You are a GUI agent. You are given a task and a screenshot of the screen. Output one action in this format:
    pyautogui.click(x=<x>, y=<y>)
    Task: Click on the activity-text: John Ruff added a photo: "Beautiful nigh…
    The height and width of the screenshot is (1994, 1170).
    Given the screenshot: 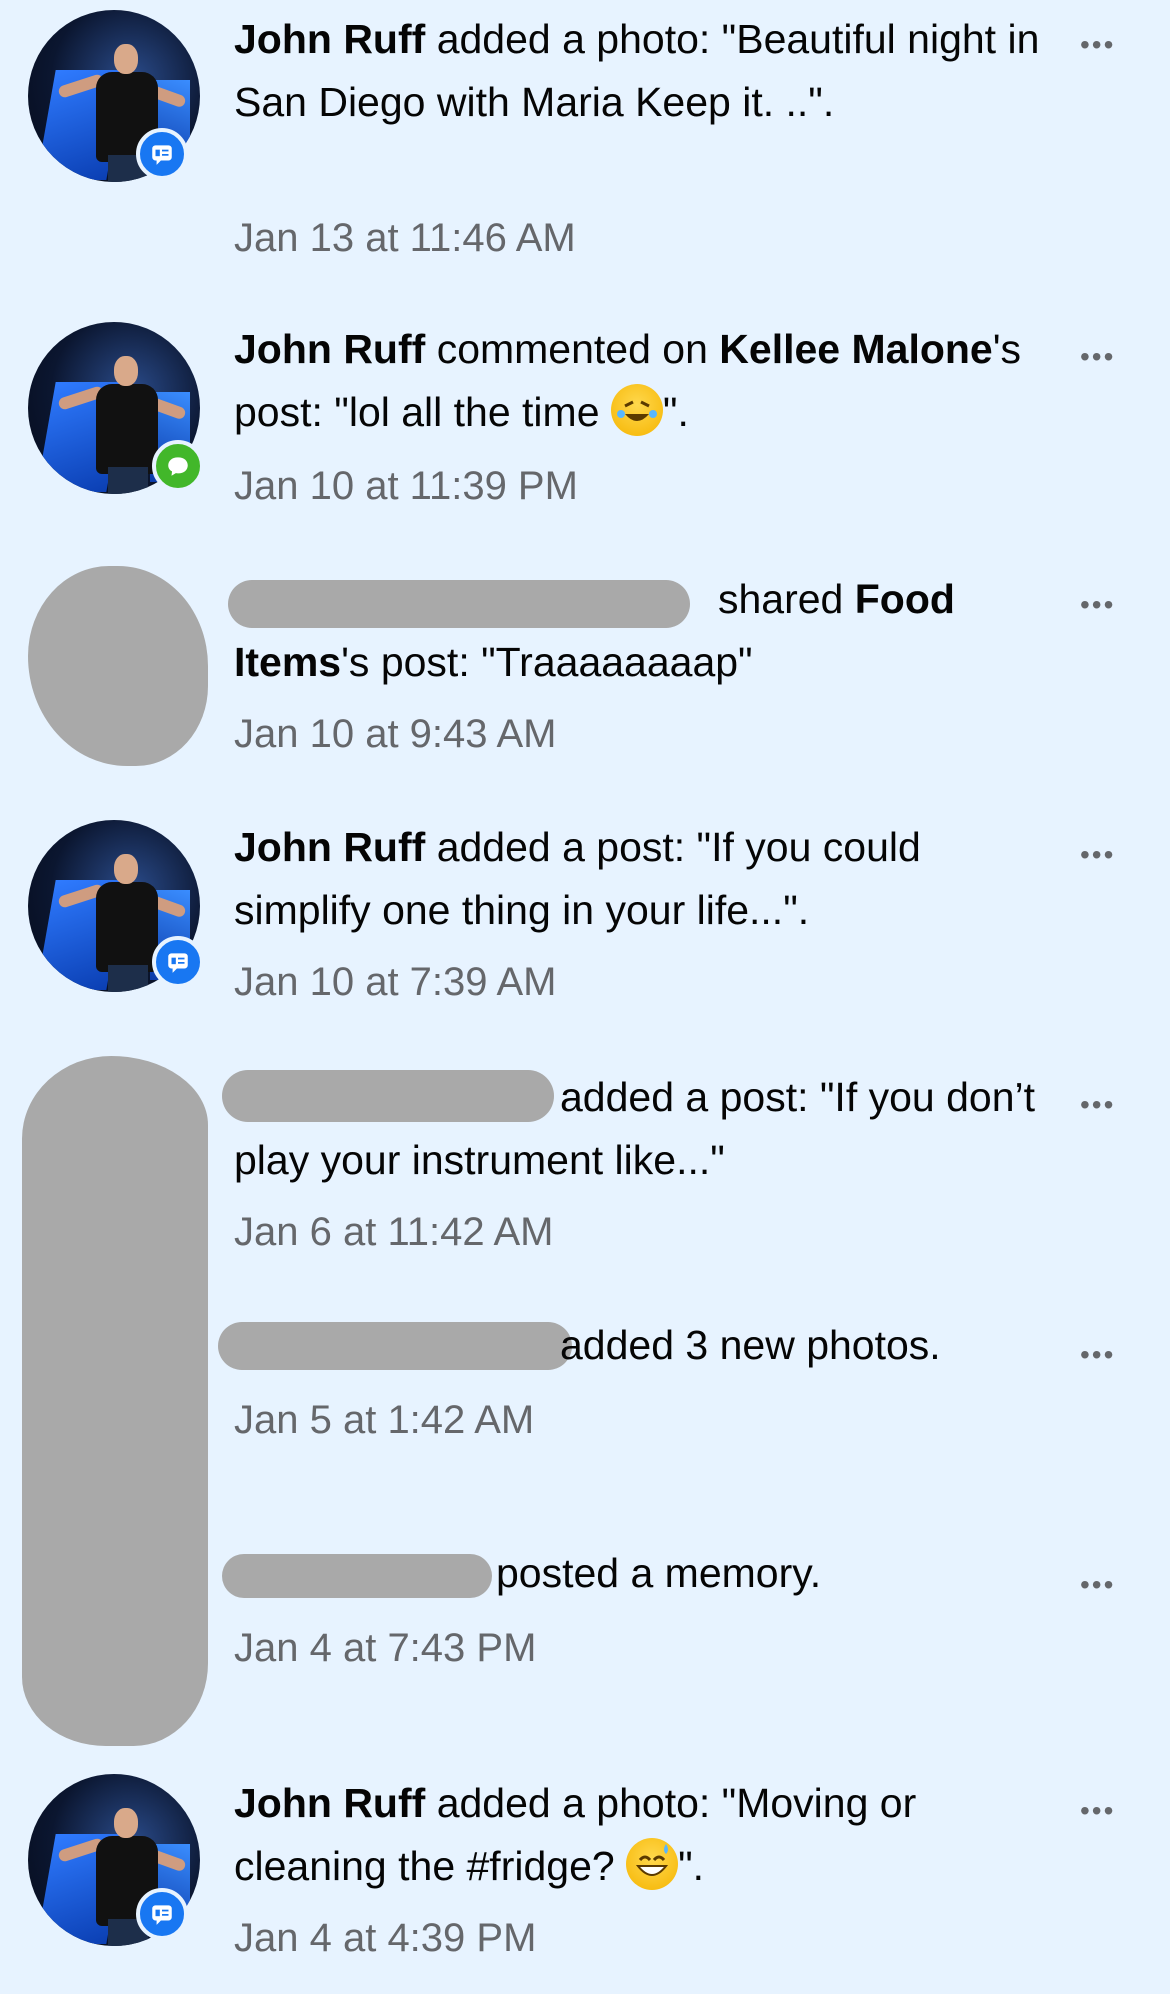 What is the action you would take?
    pyautogui.click(x=637, y=70)
    